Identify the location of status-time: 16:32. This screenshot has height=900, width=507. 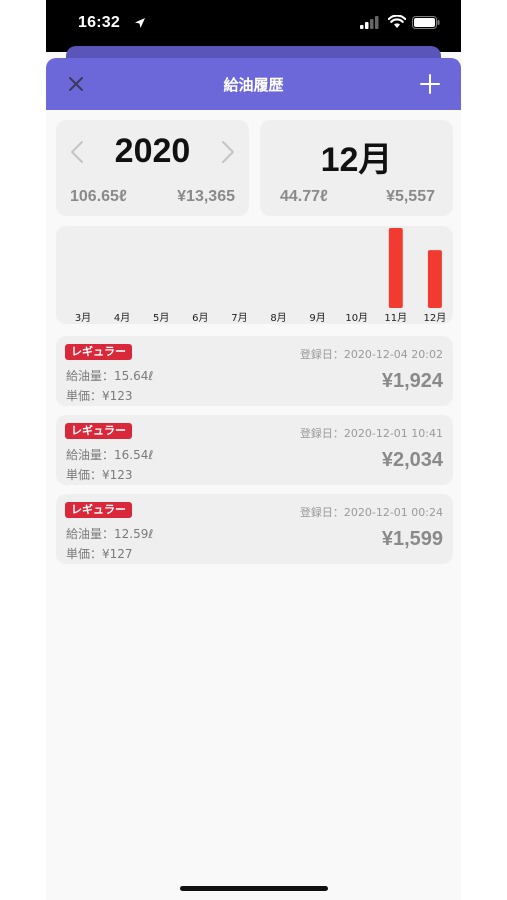
(99, 22).